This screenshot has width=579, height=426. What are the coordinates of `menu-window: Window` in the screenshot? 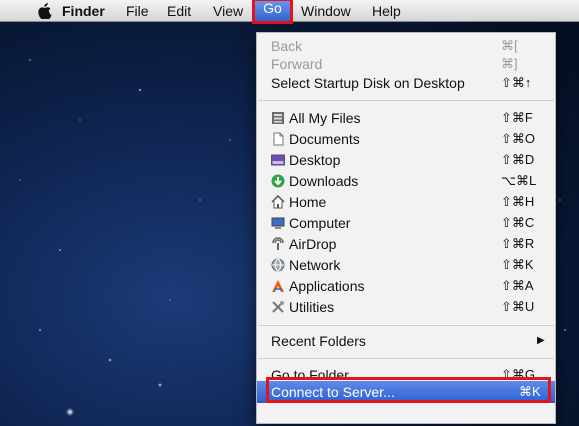 It's located at (326, 11).